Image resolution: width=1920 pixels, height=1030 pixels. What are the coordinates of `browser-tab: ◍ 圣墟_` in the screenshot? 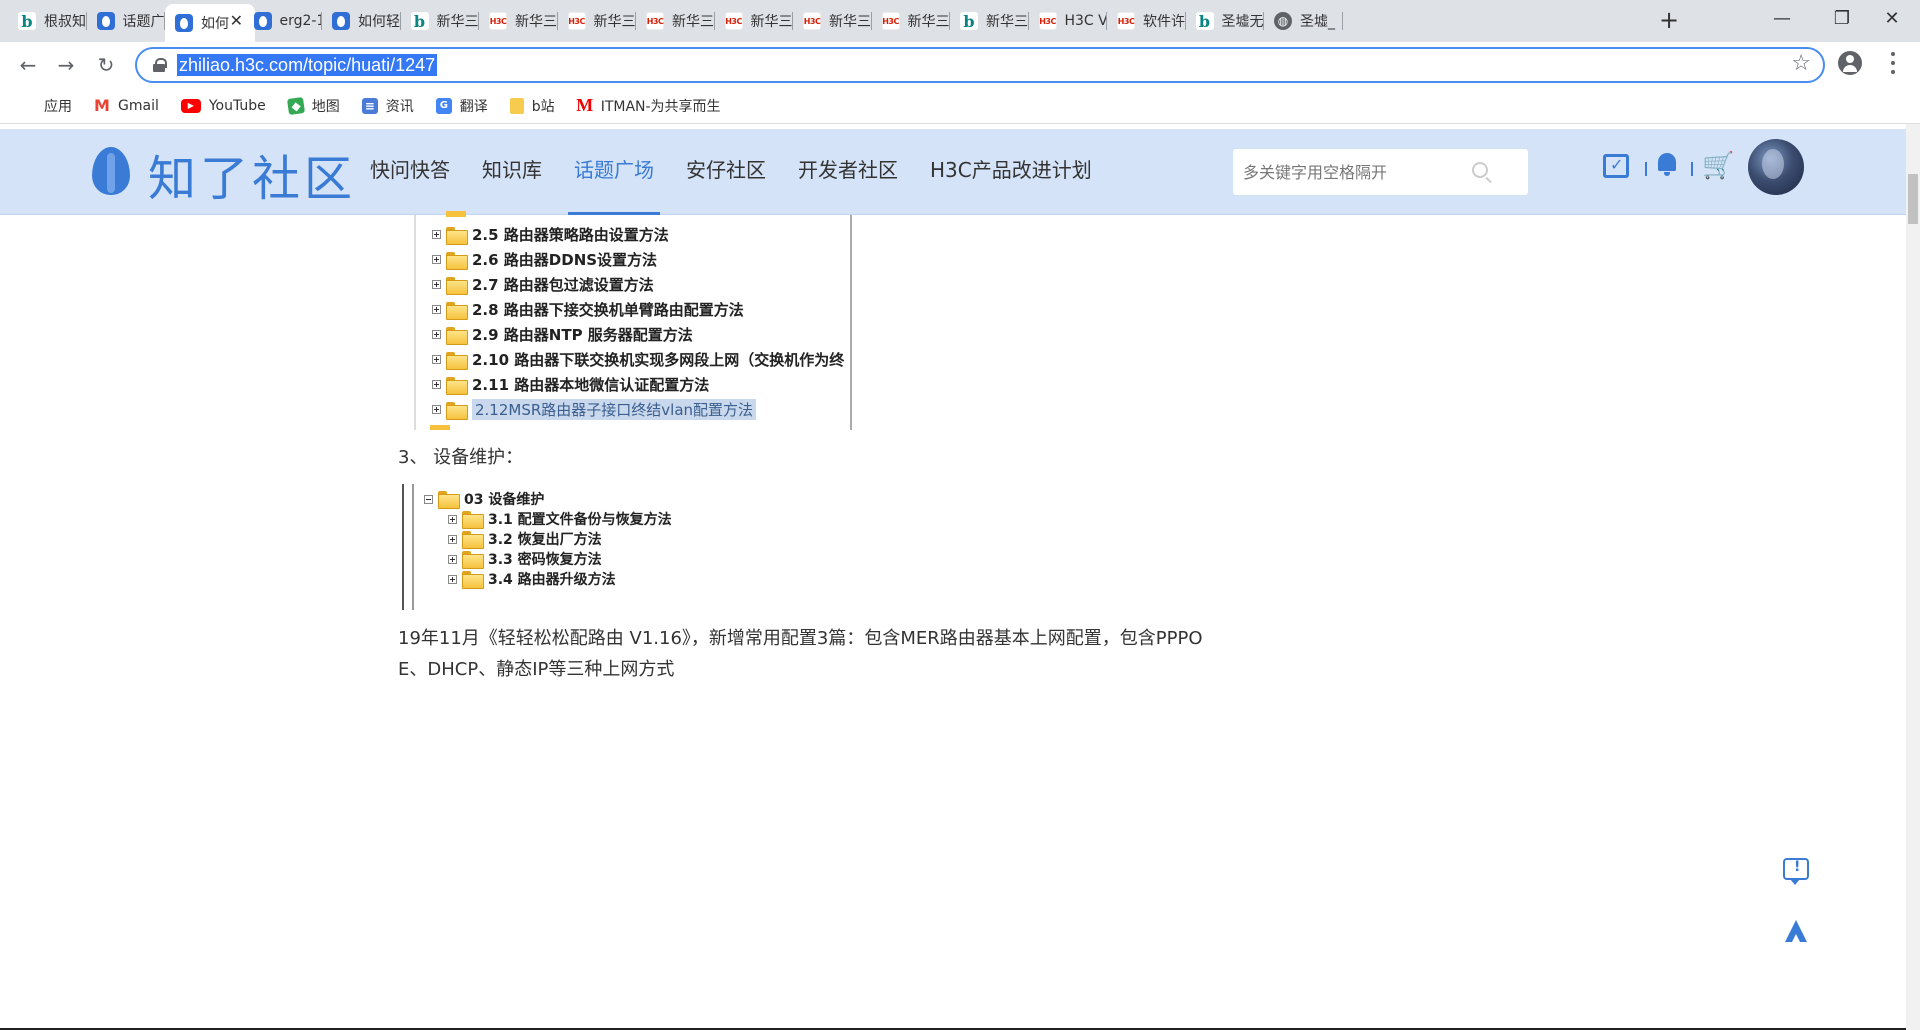 It's located at (1303, 21).